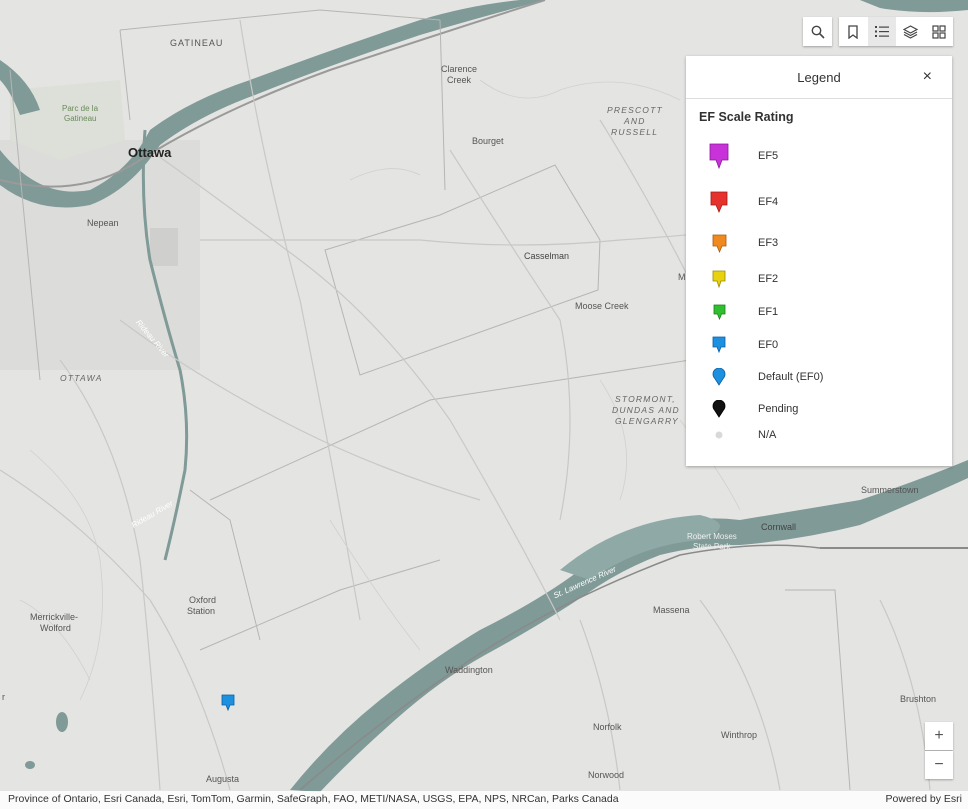 Image resolution: width=968 pixels, height=809 pixels. What do you see at coordinates (768, 279) in the screenshot?
I see `legend-item-label: EF2` at bounding box center [768, 279].